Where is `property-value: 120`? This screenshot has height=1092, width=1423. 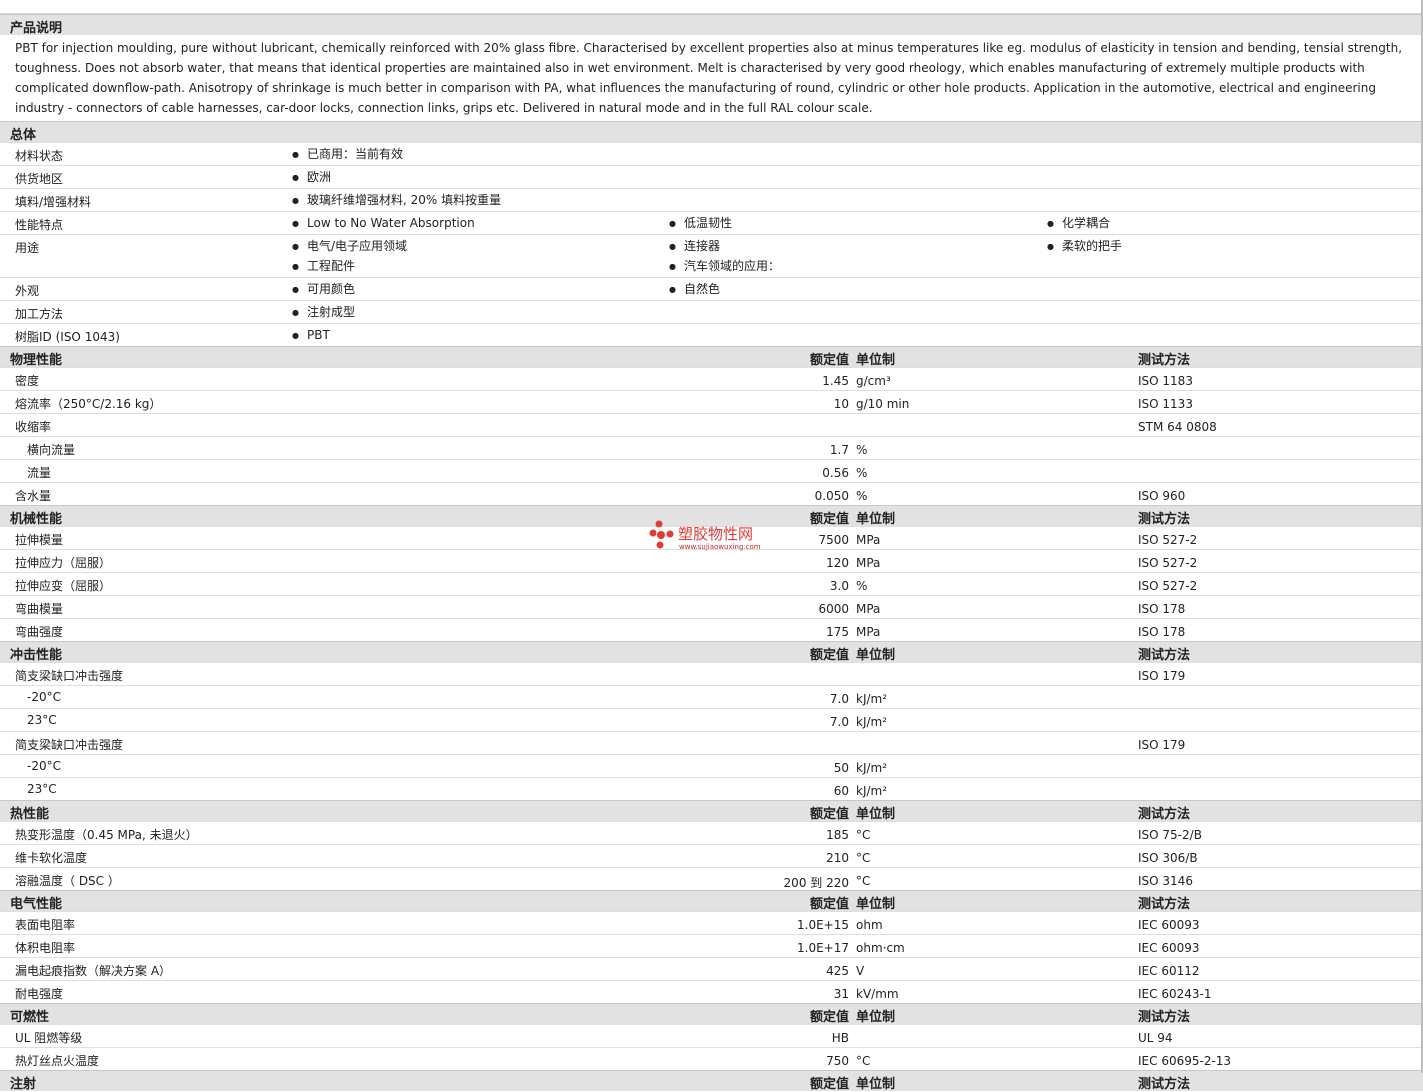 property-value: 120 is located at coordinates (837, 563).